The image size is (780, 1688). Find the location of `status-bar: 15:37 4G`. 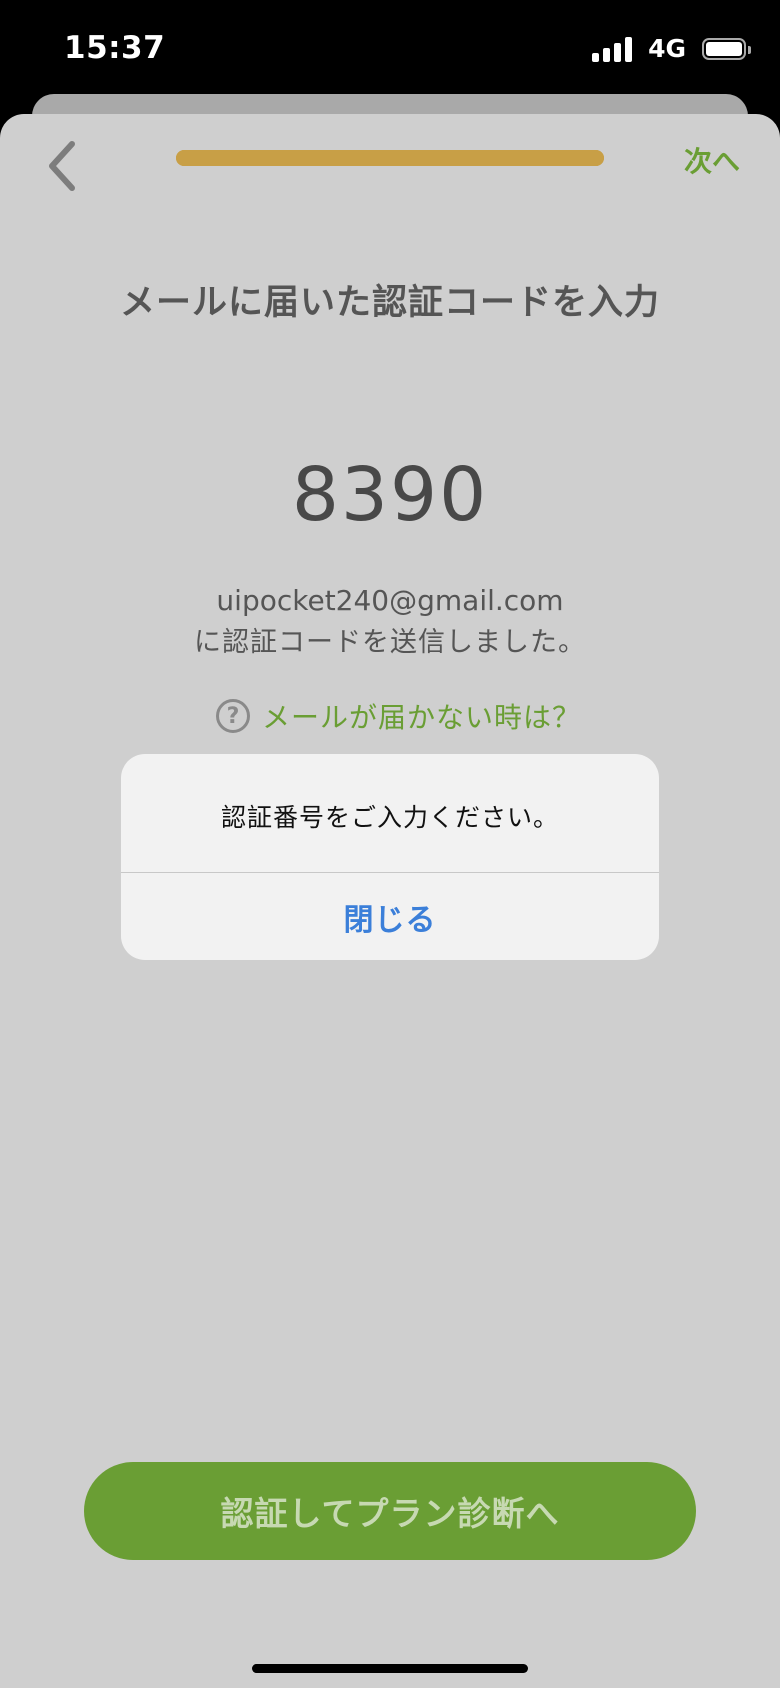

status-bar: 15:37 4G is located at coordinates (390, 50).